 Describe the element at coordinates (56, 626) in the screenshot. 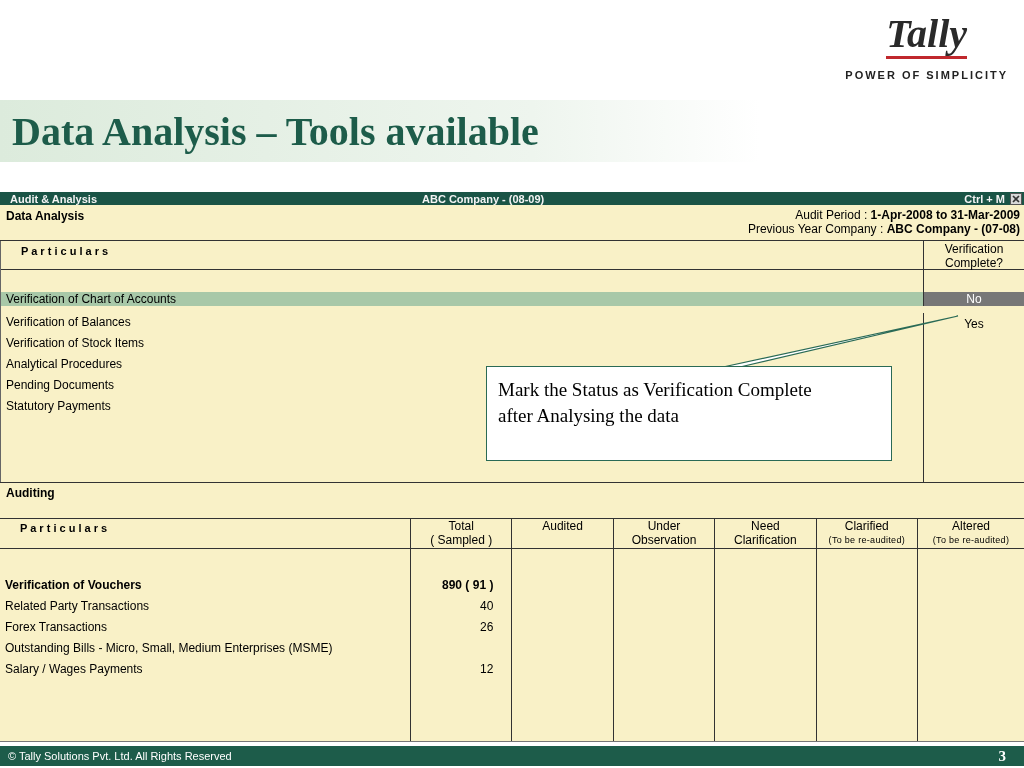

I see `particular-text: Forex Transactions` at that location.